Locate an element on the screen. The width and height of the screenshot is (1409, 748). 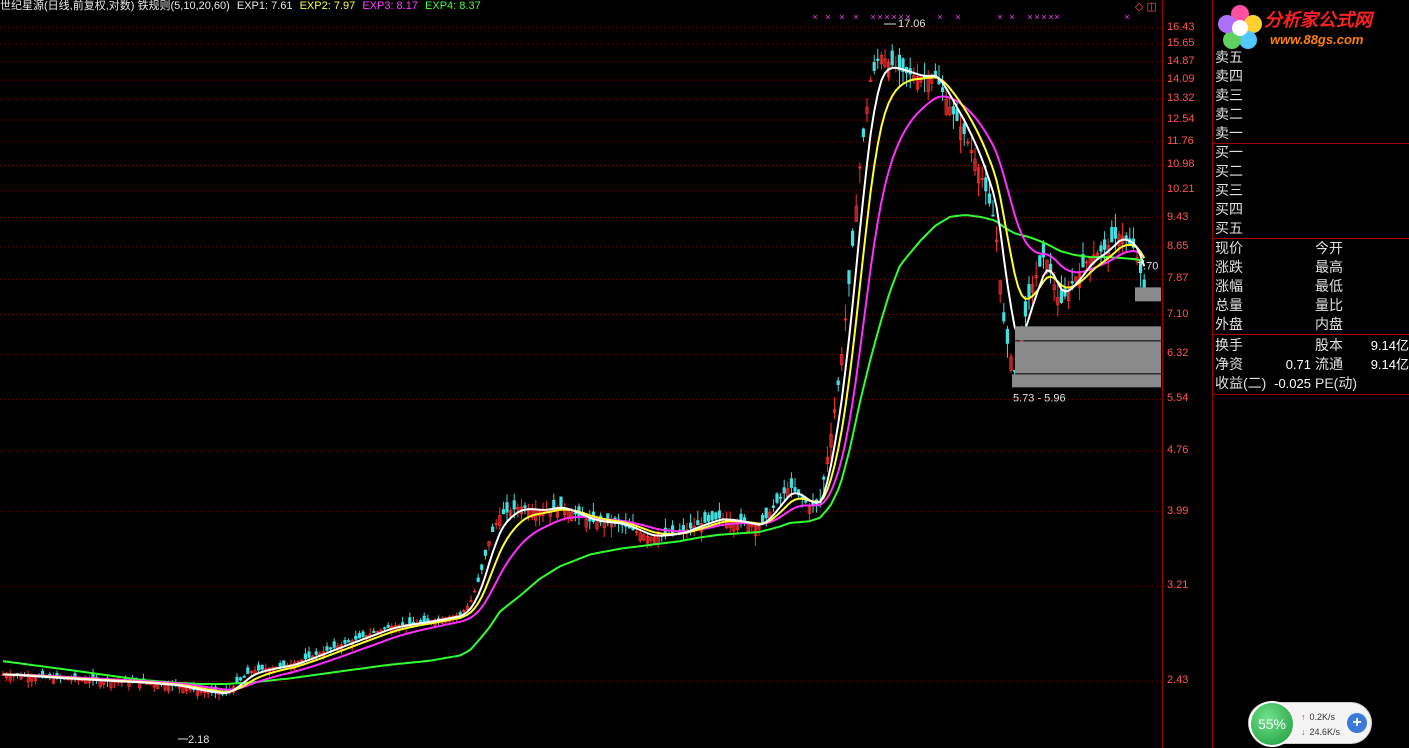
extra-label-right: 流通 is located at coordinates (1329, 364).